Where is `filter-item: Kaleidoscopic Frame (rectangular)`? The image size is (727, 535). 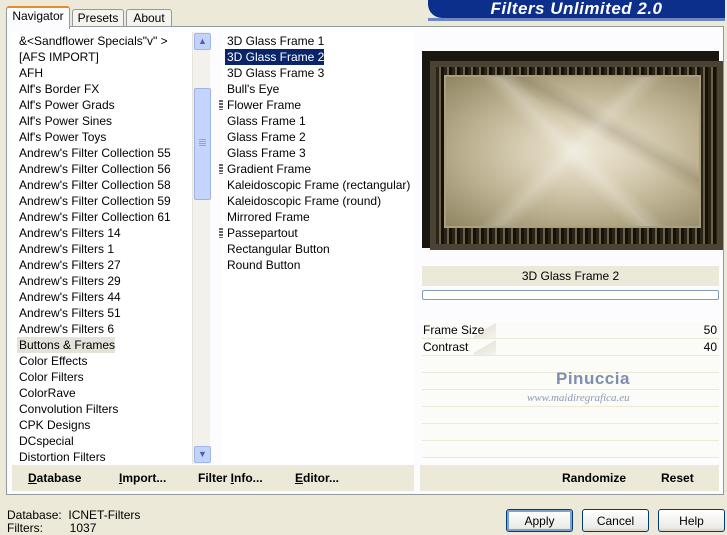
filter-item: Kaleidoscopic Frame (rectangular) is located at coordinates (317, 185).